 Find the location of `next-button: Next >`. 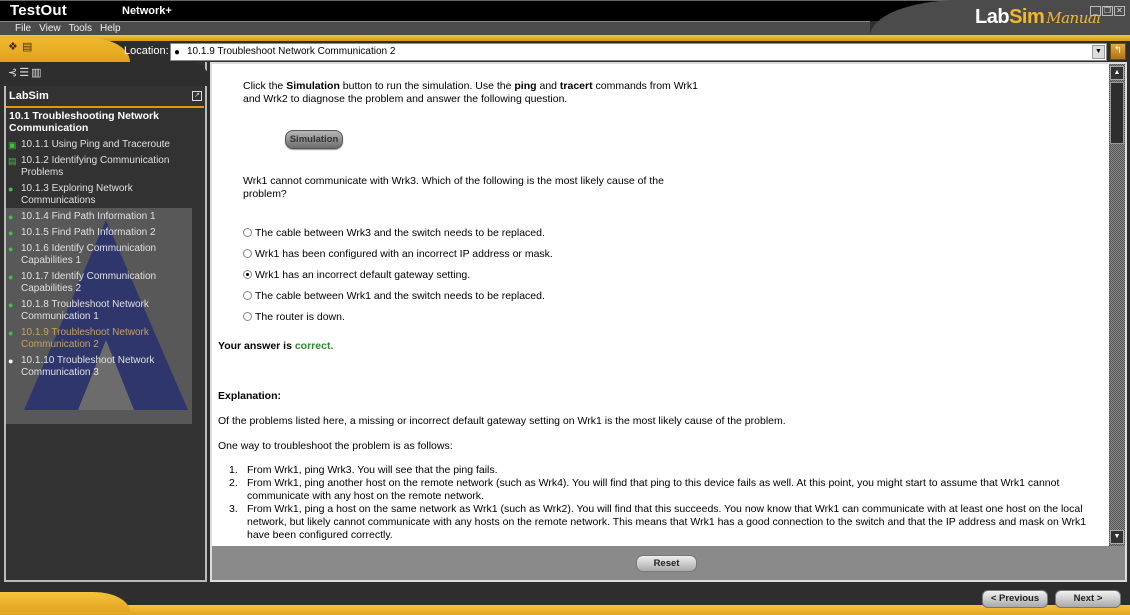

next-button: Next > is located at coordinates (1088, 599).